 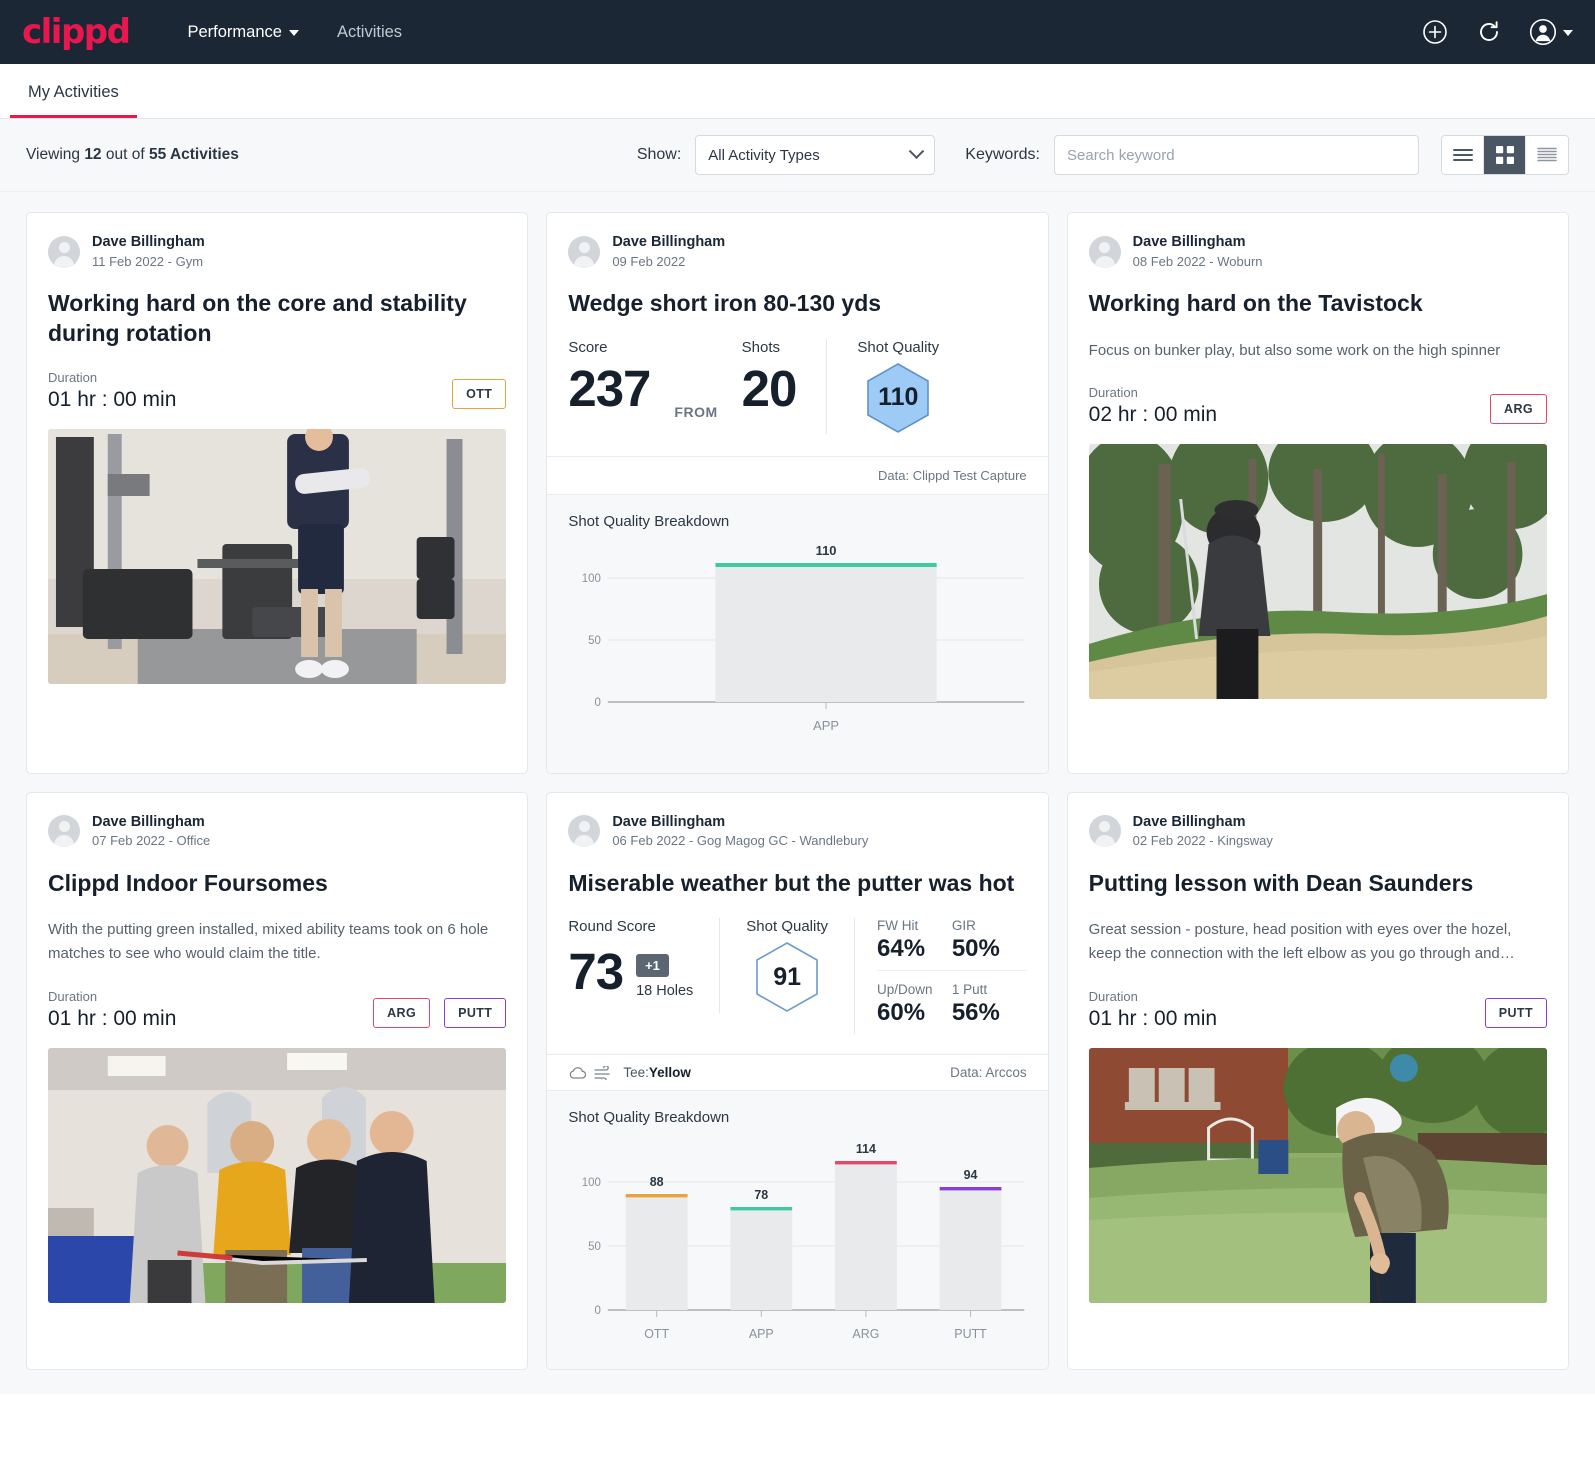 I want to click on activity-type-select: All Activity Types, so click(x=815, y=155).